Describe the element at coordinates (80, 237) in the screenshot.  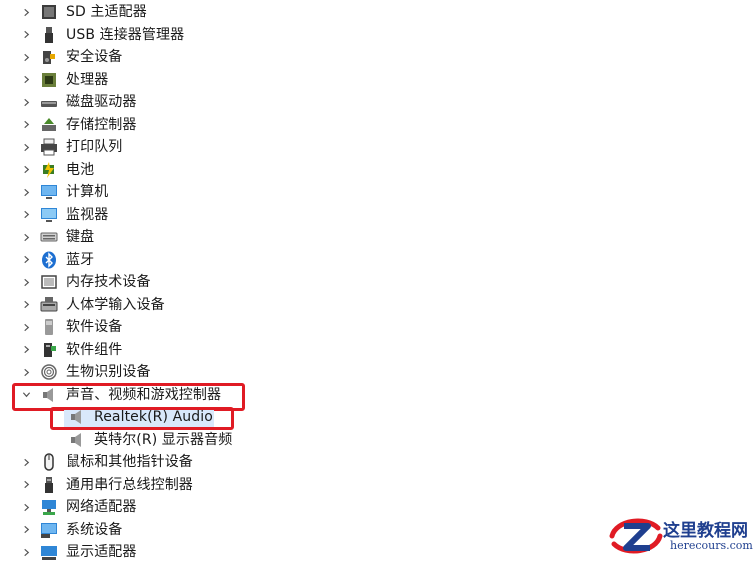
I see `tree-item-label: 键盘` at that location.